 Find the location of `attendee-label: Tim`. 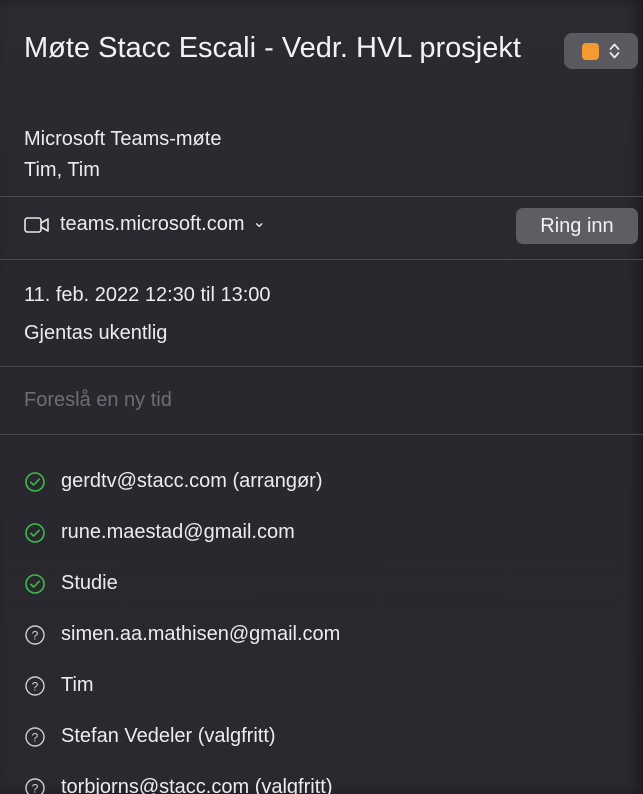

attendee-label: Tim is located at coordinates (77, 685).